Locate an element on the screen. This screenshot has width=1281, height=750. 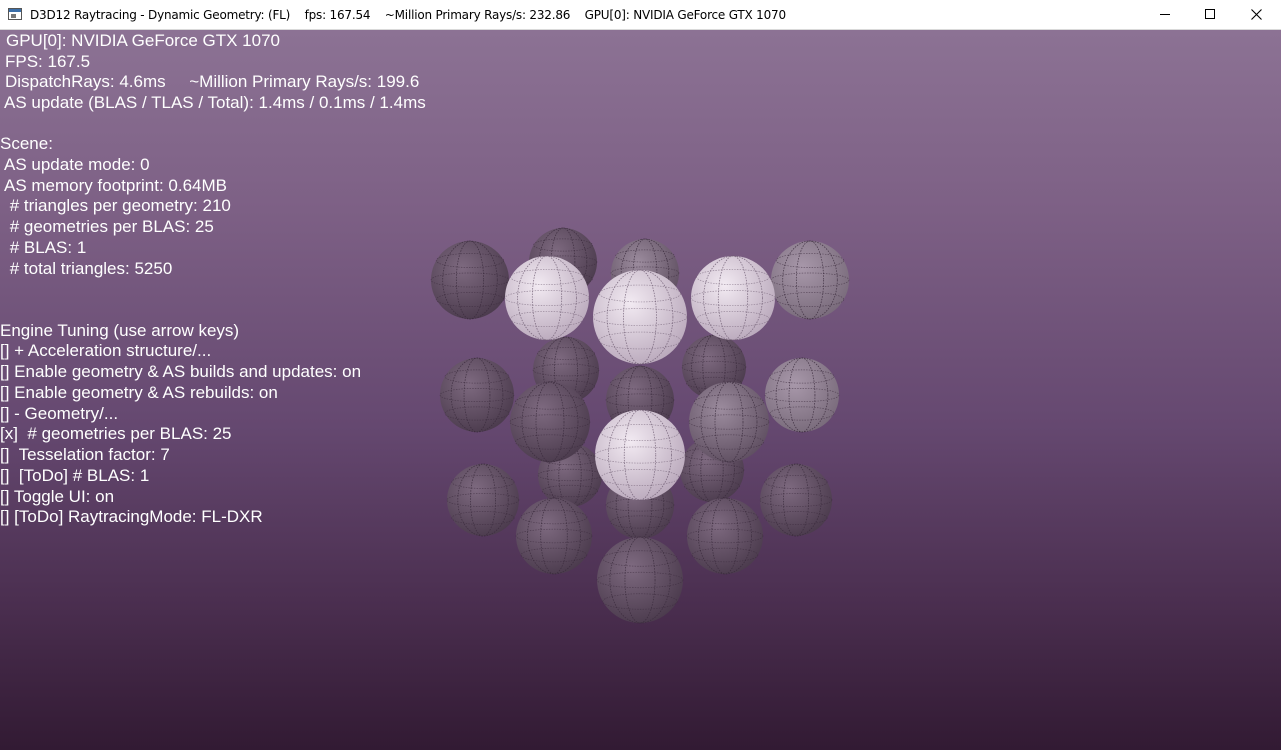
tuning-item-toggle-ui: [] Toggle UI: on is located at coordinates (57, 497).